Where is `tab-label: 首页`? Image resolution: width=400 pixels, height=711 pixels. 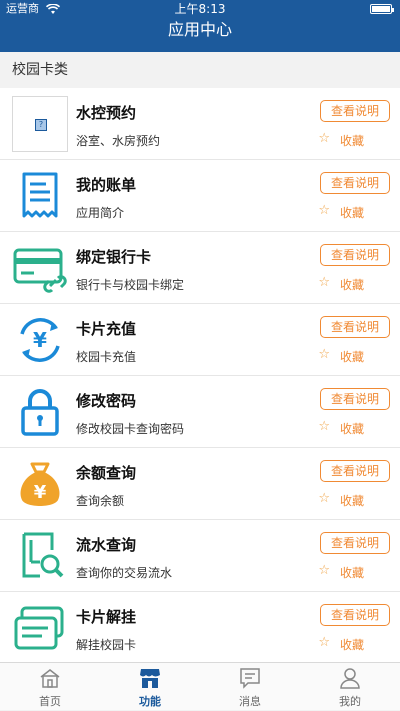 tab-label: 首页 is located at coordinates (50, 701).